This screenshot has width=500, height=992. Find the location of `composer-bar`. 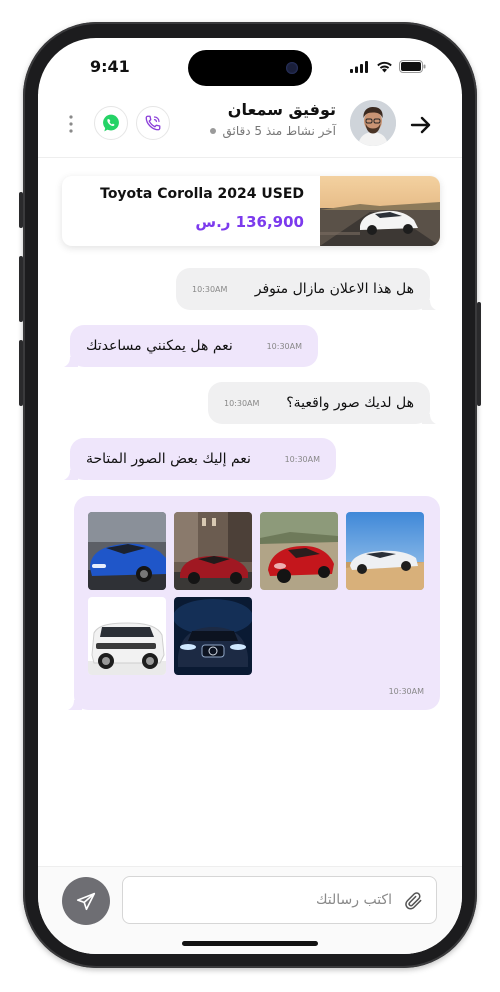

composer-bar is located at coordinates (250, 910).